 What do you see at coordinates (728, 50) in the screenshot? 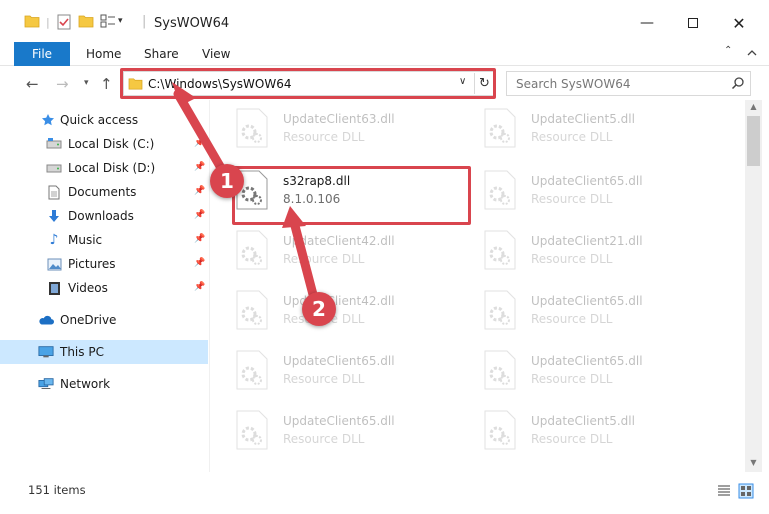
I see `ribbon-collapse-icon: ⌃` at bounding box center [728, 50].